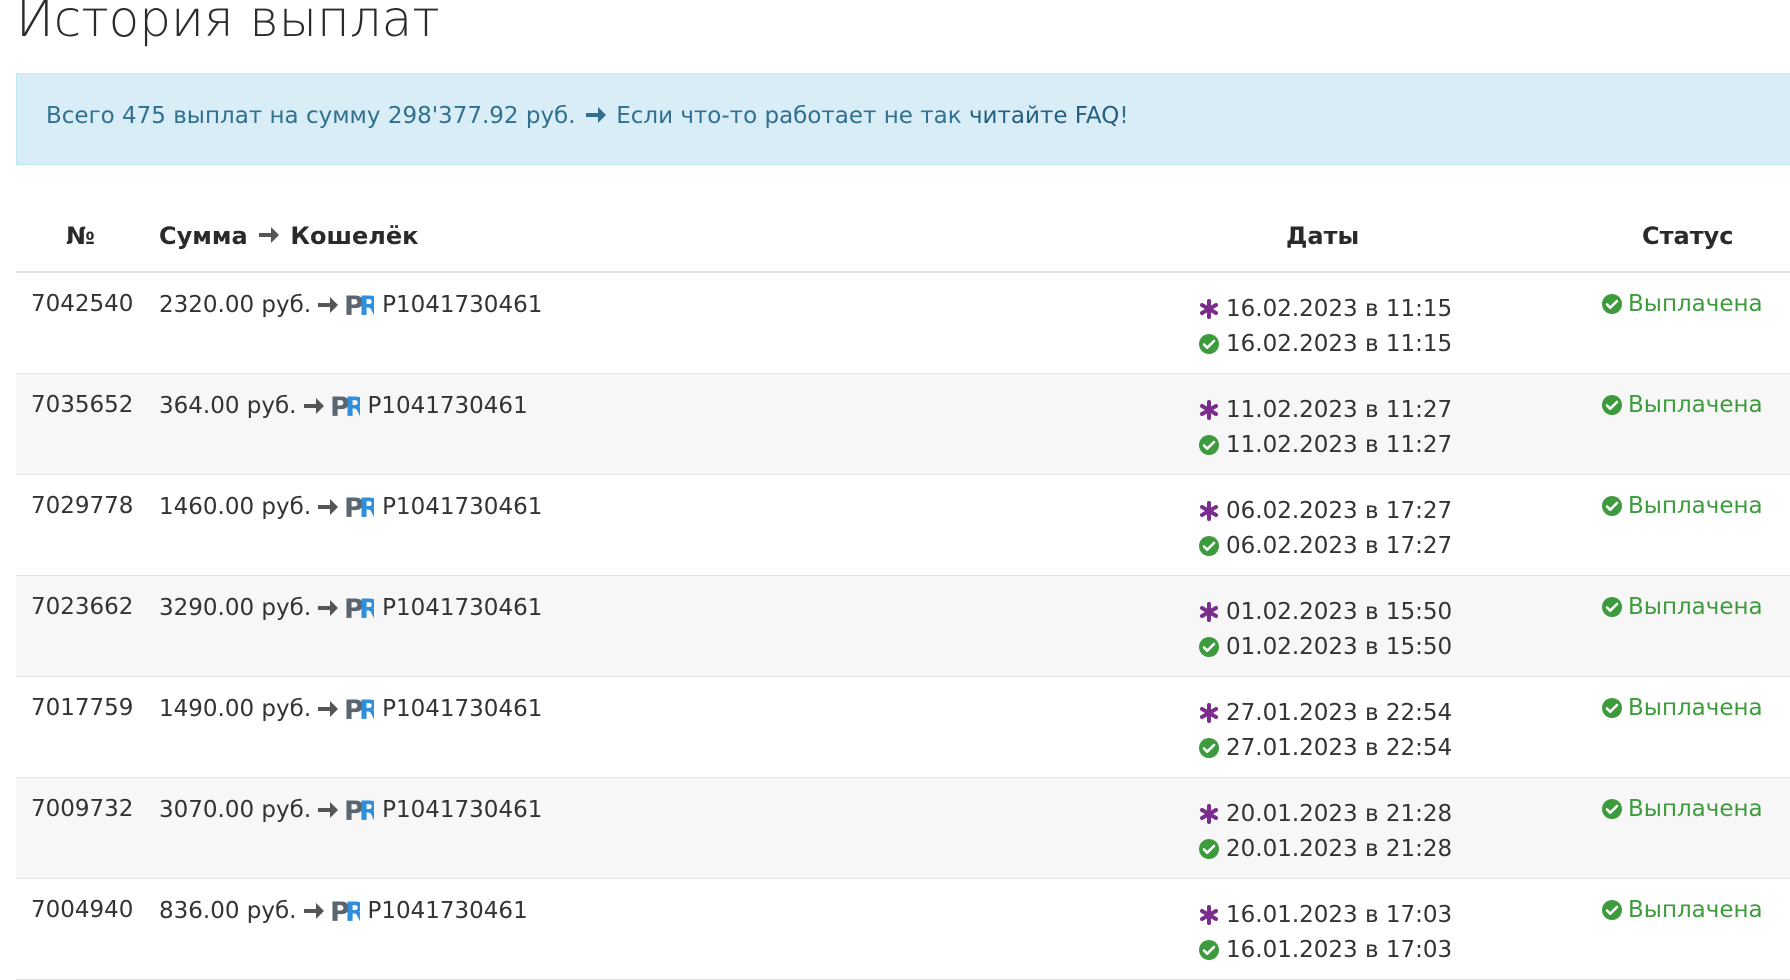 The height and width of the screenshot is (980, 1790). I want to click on created-date: 20.01.2023 в 21:28, so click(1339, 813).